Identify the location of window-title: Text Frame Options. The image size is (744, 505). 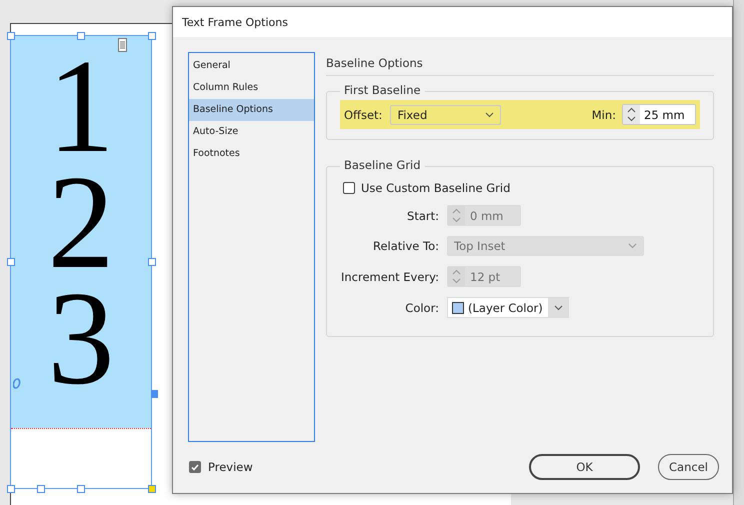
(235, 22).